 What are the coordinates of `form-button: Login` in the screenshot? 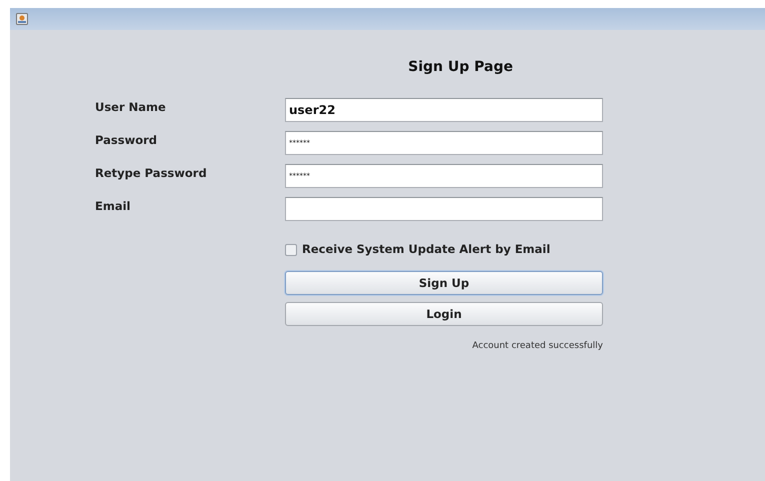 It's located at (444, 314).